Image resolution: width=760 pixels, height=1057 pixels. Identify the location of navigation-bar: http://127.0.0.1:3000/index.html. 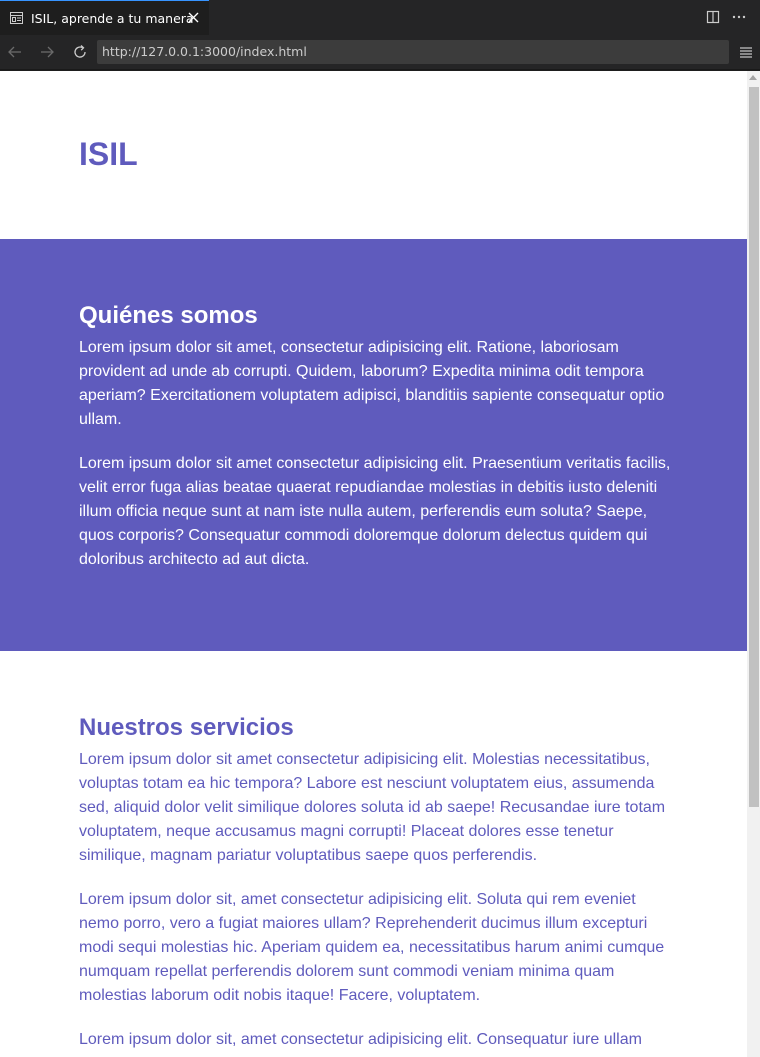
(380, 52).